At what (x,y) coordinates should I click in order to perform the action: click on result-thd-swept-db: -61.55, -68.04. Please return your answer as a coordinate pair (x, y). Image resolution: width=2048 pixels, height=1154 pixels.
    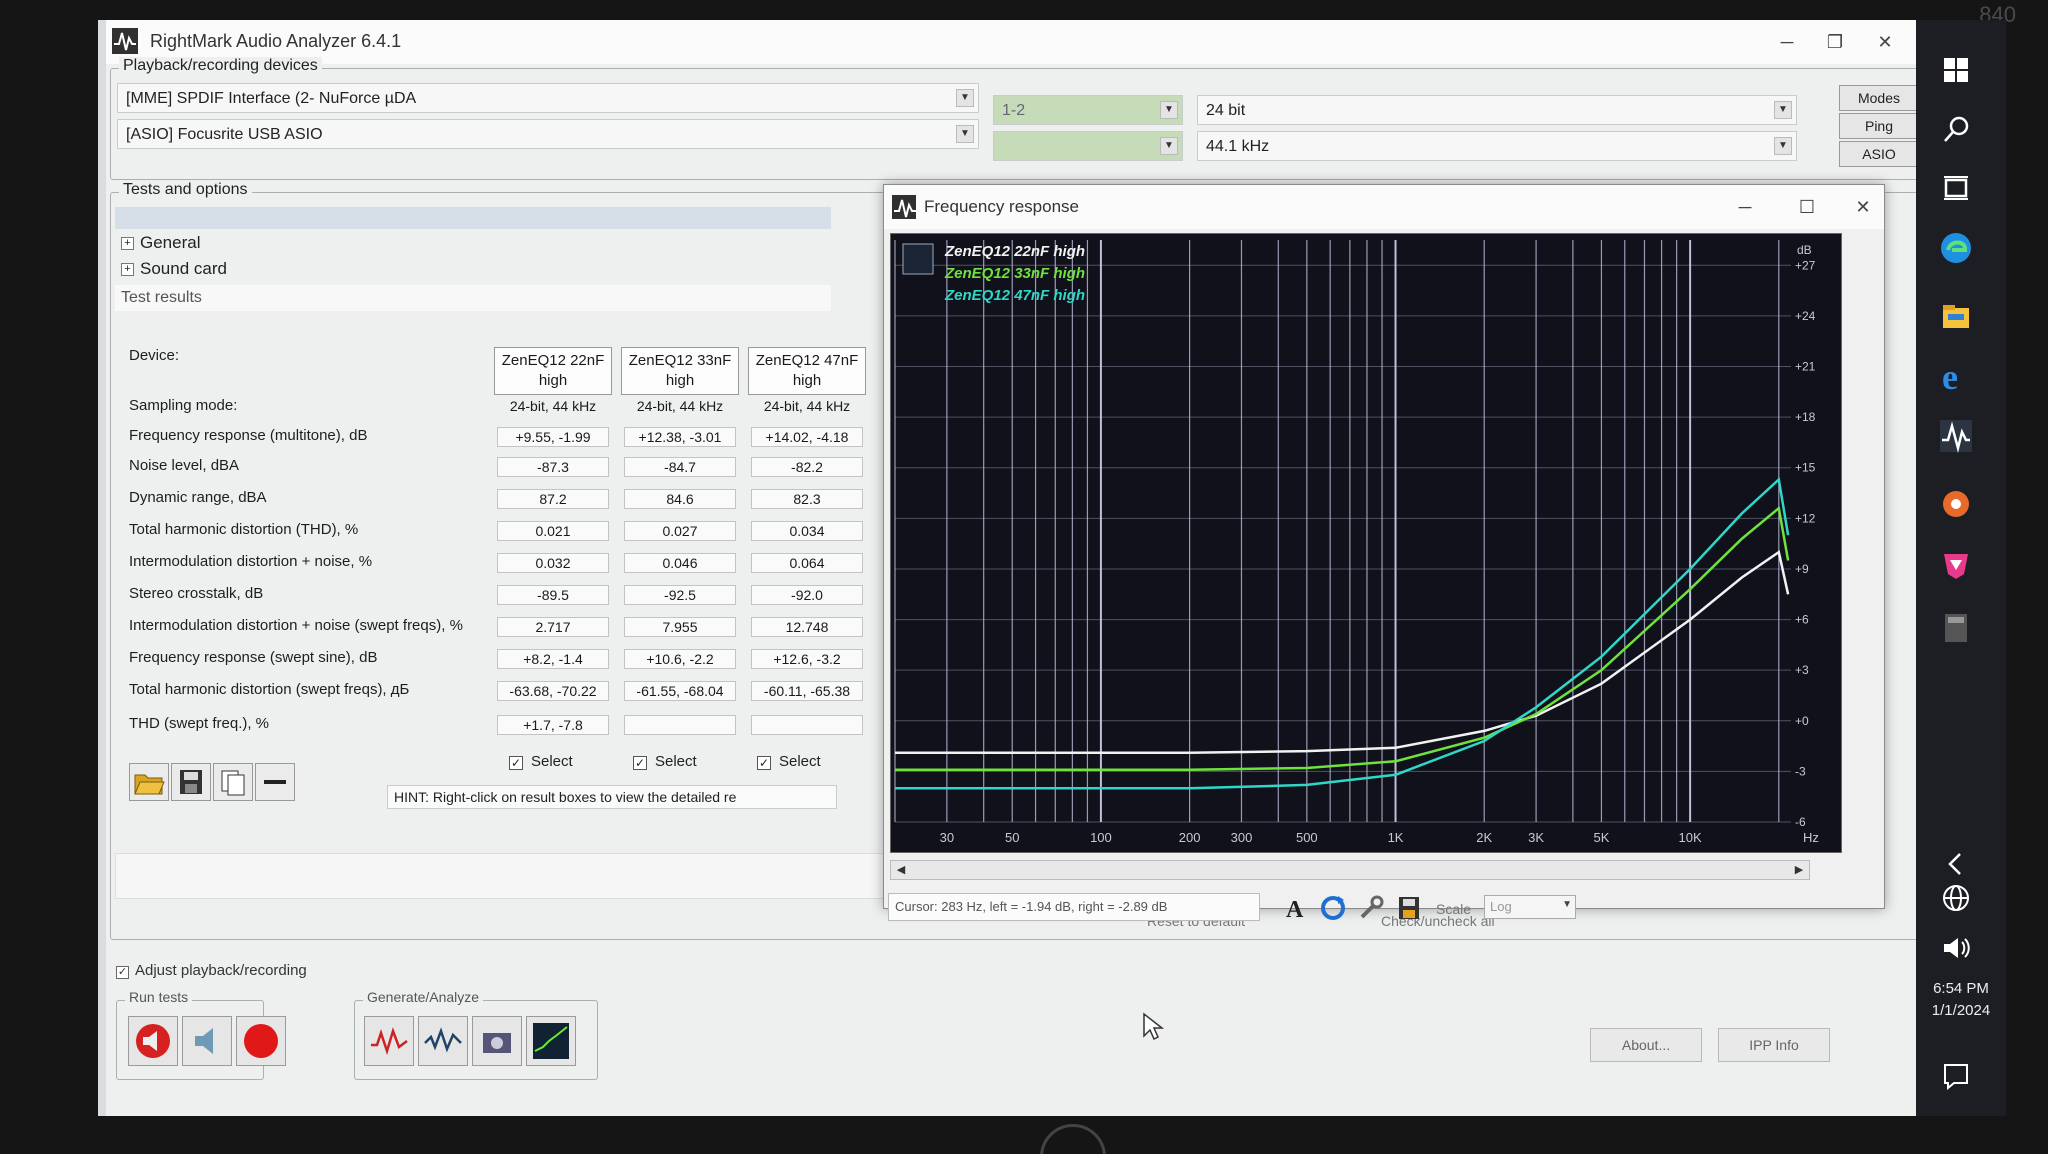
    Looking at the image, I should click on (680, 691).